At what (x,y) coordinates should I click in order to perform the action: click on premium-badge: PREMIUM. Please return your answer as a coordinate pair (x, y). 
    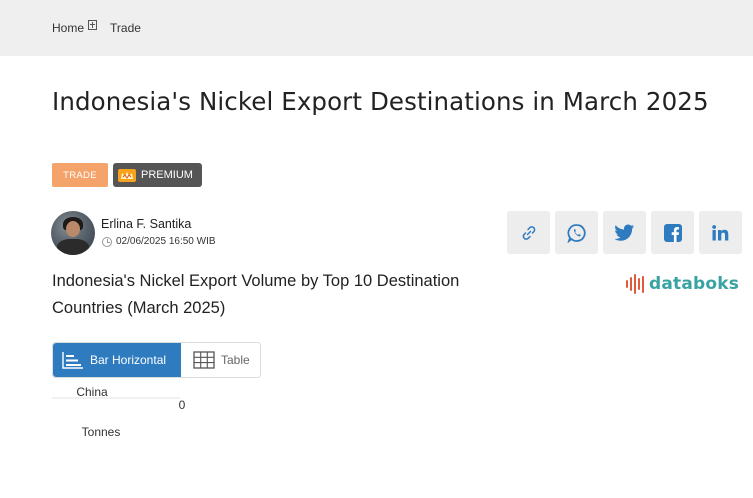
    Looking at the image, I should click on (157, 175).